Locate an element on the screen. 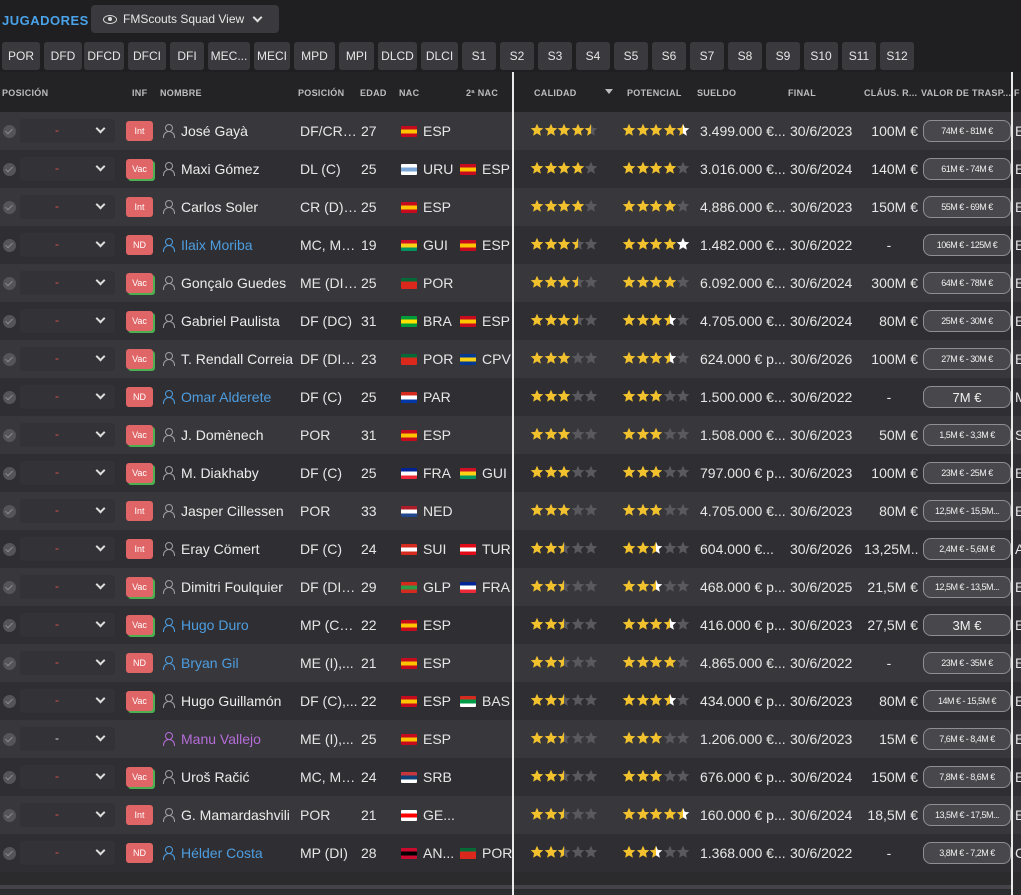 The image size is (1021, 895). col-posicion-select: POSICIÓN is located at coordinates (25, 93).